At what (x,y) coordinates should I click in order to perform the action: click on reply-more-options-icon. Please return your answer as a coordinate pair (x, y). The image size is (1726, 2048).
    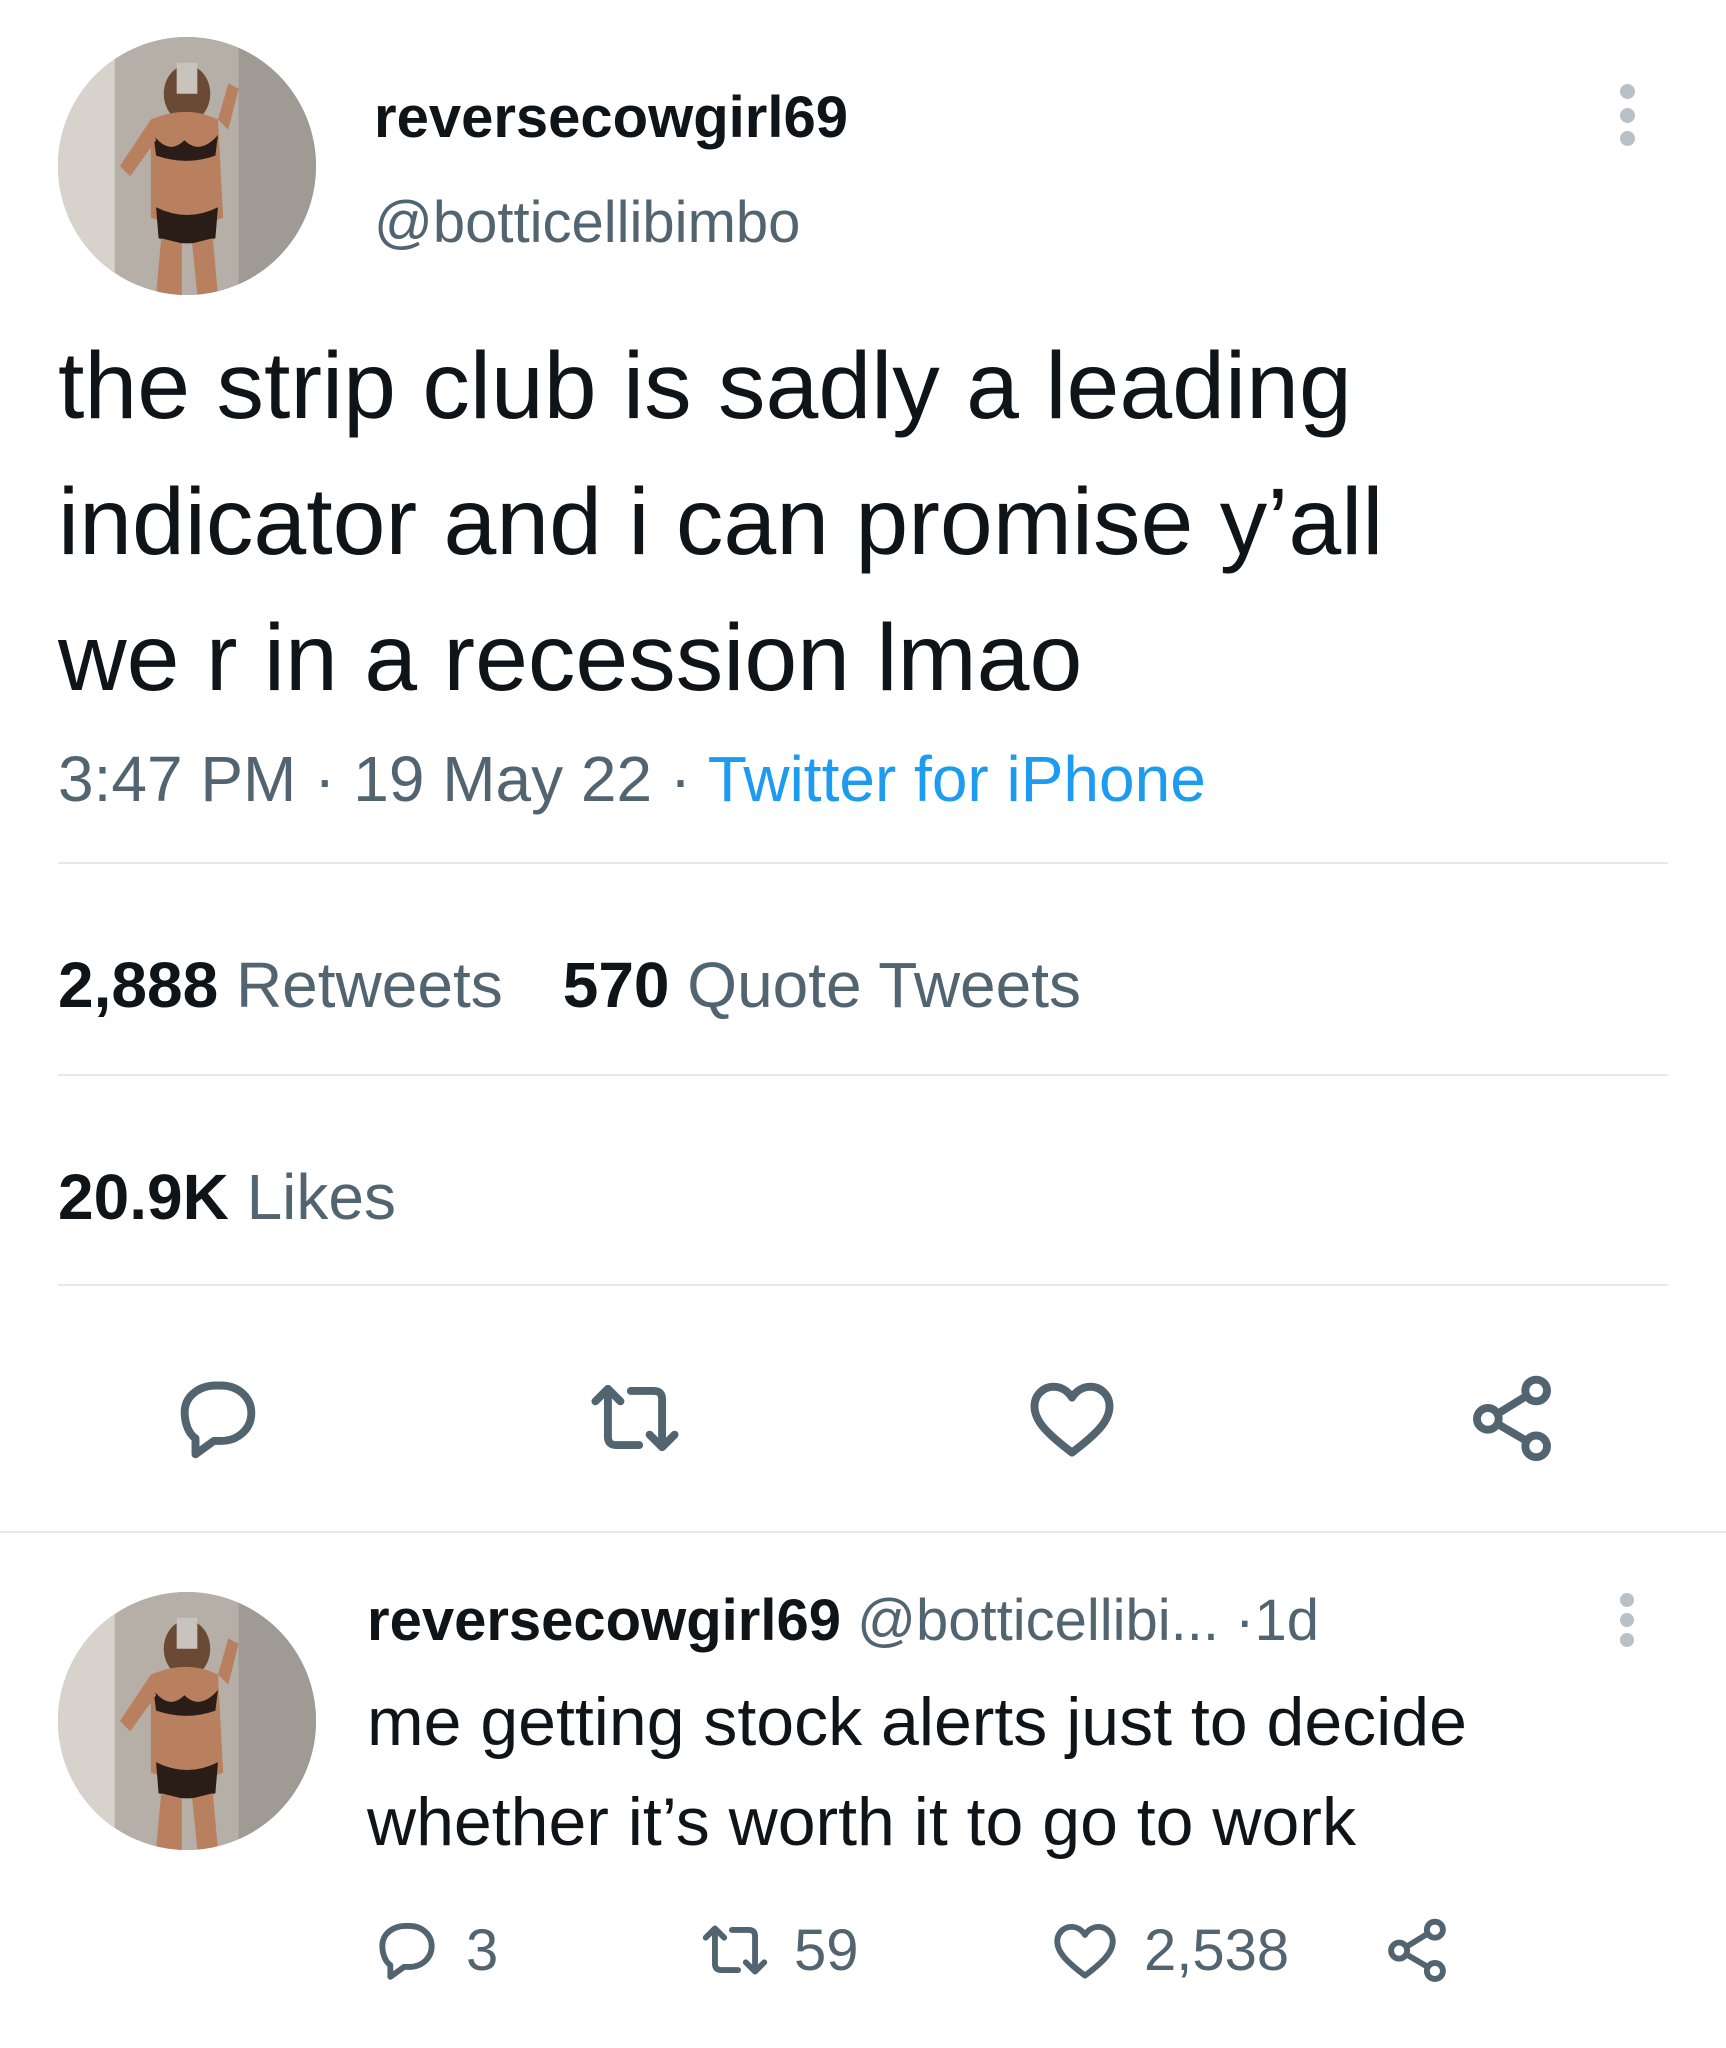
    Looking at the image, I should click on (1627, 1620).